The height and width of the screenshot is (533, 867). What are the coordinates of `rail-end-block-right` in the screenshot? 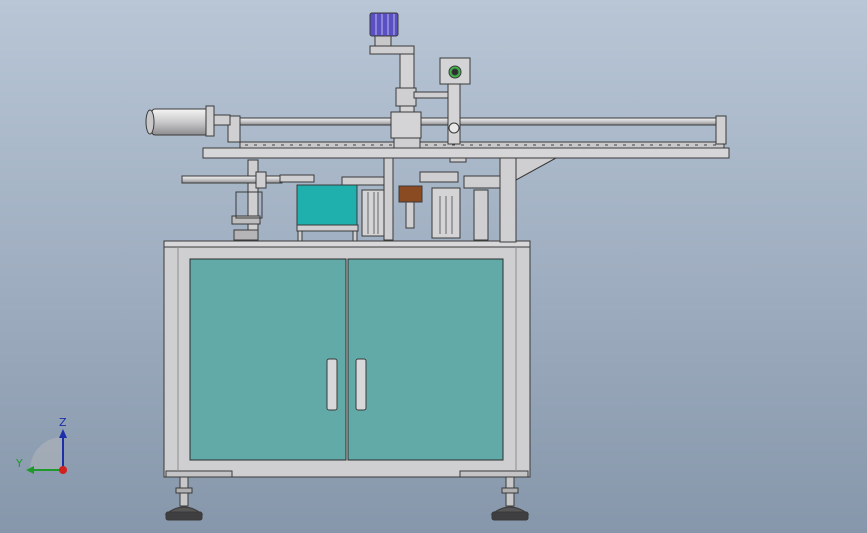 It's located at (721, 130).